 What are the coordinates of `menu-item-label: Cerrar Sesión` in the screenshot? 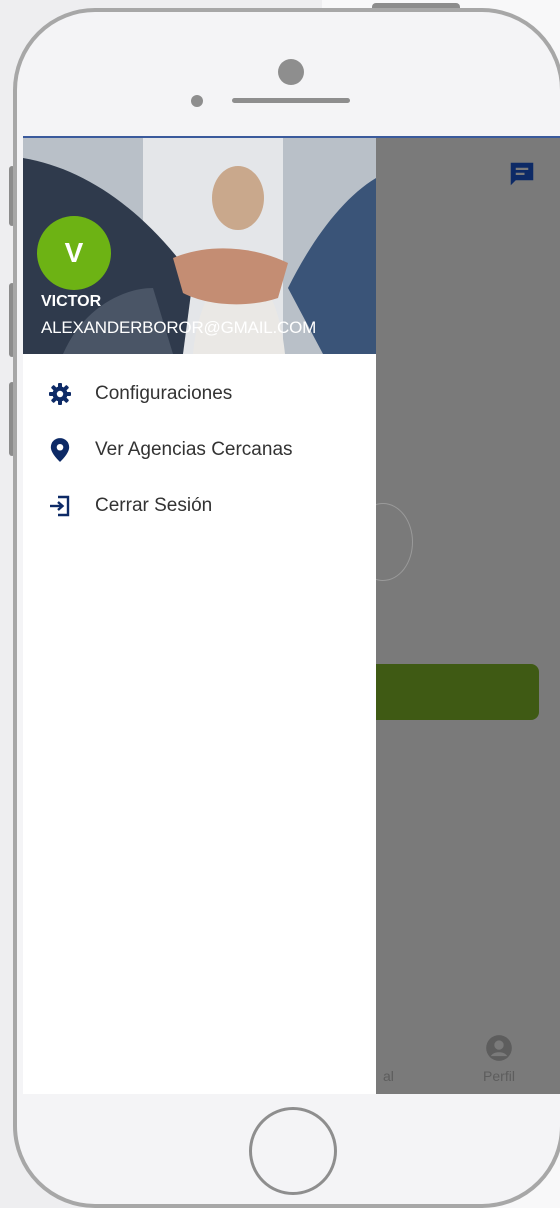 It's located at (154, 505).